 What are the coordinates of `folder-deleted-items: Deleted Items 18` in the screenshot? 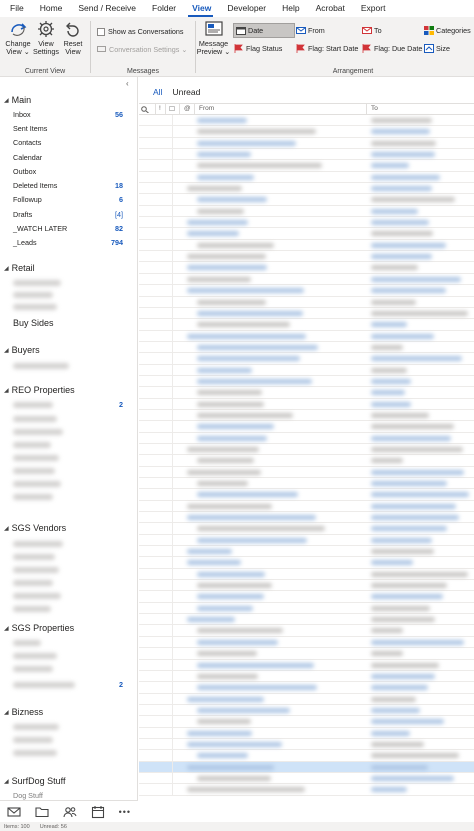 It's located at (68, 185).